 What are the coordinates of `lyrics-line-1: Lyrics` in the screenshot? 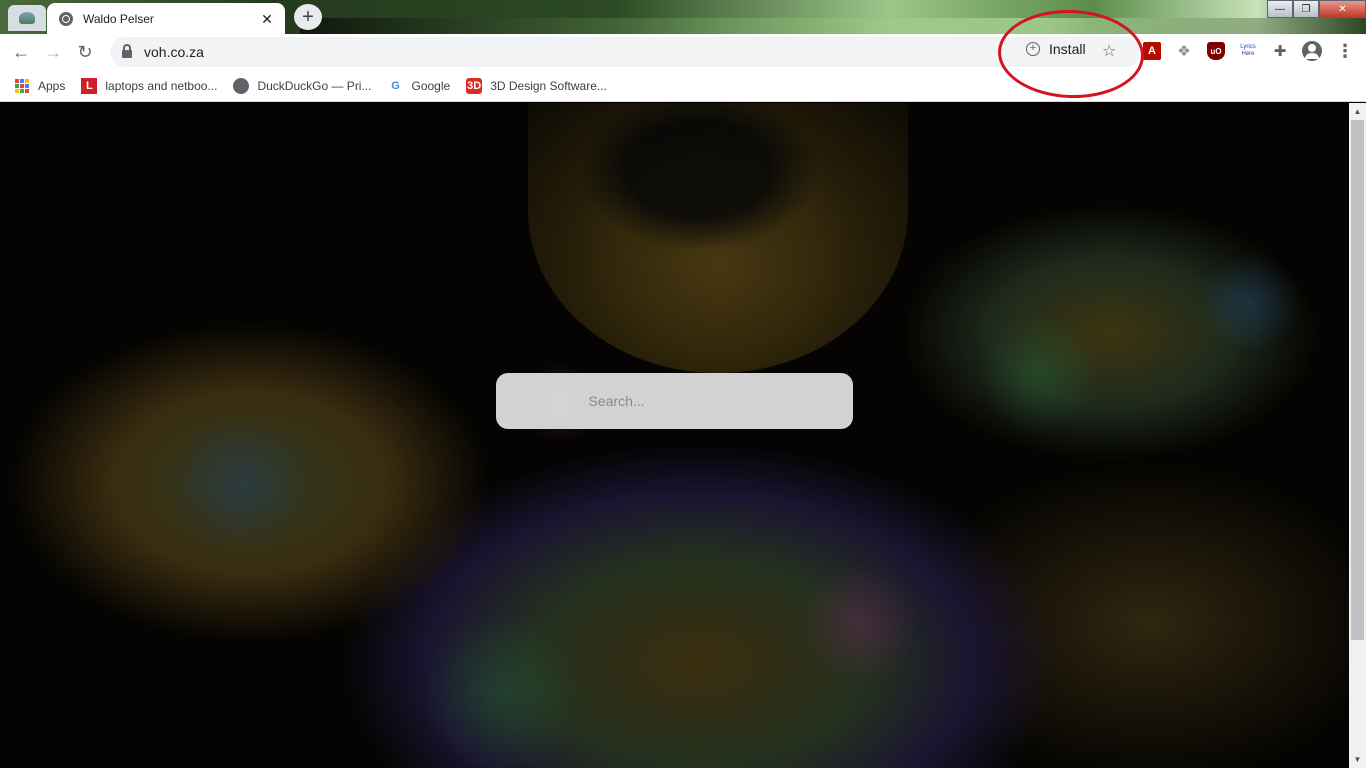 It's located at (1248, 47).